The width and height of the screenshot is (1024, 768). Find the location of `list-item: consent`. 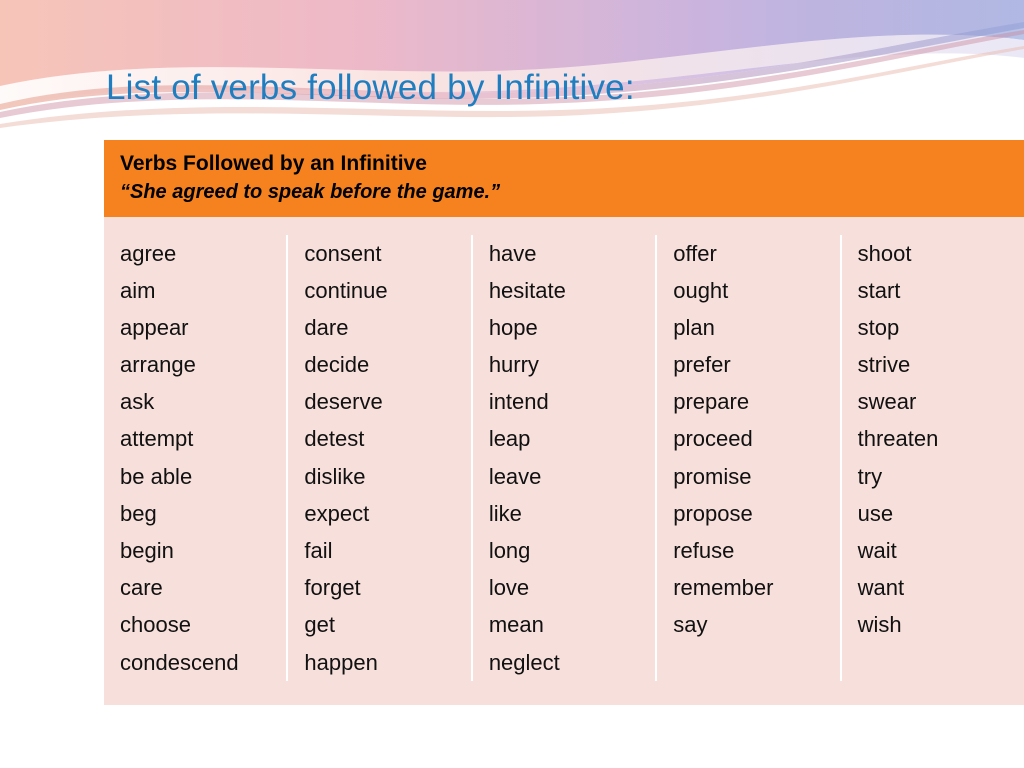

list-item: consent is located at coordinates (343, 253).